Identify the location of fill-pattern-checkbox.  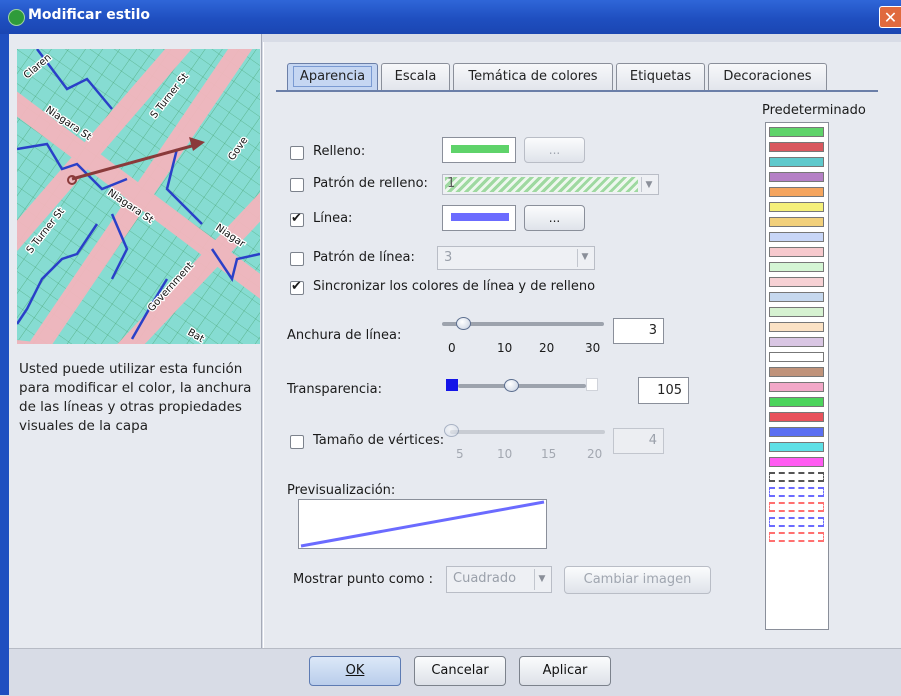
(297, 185).